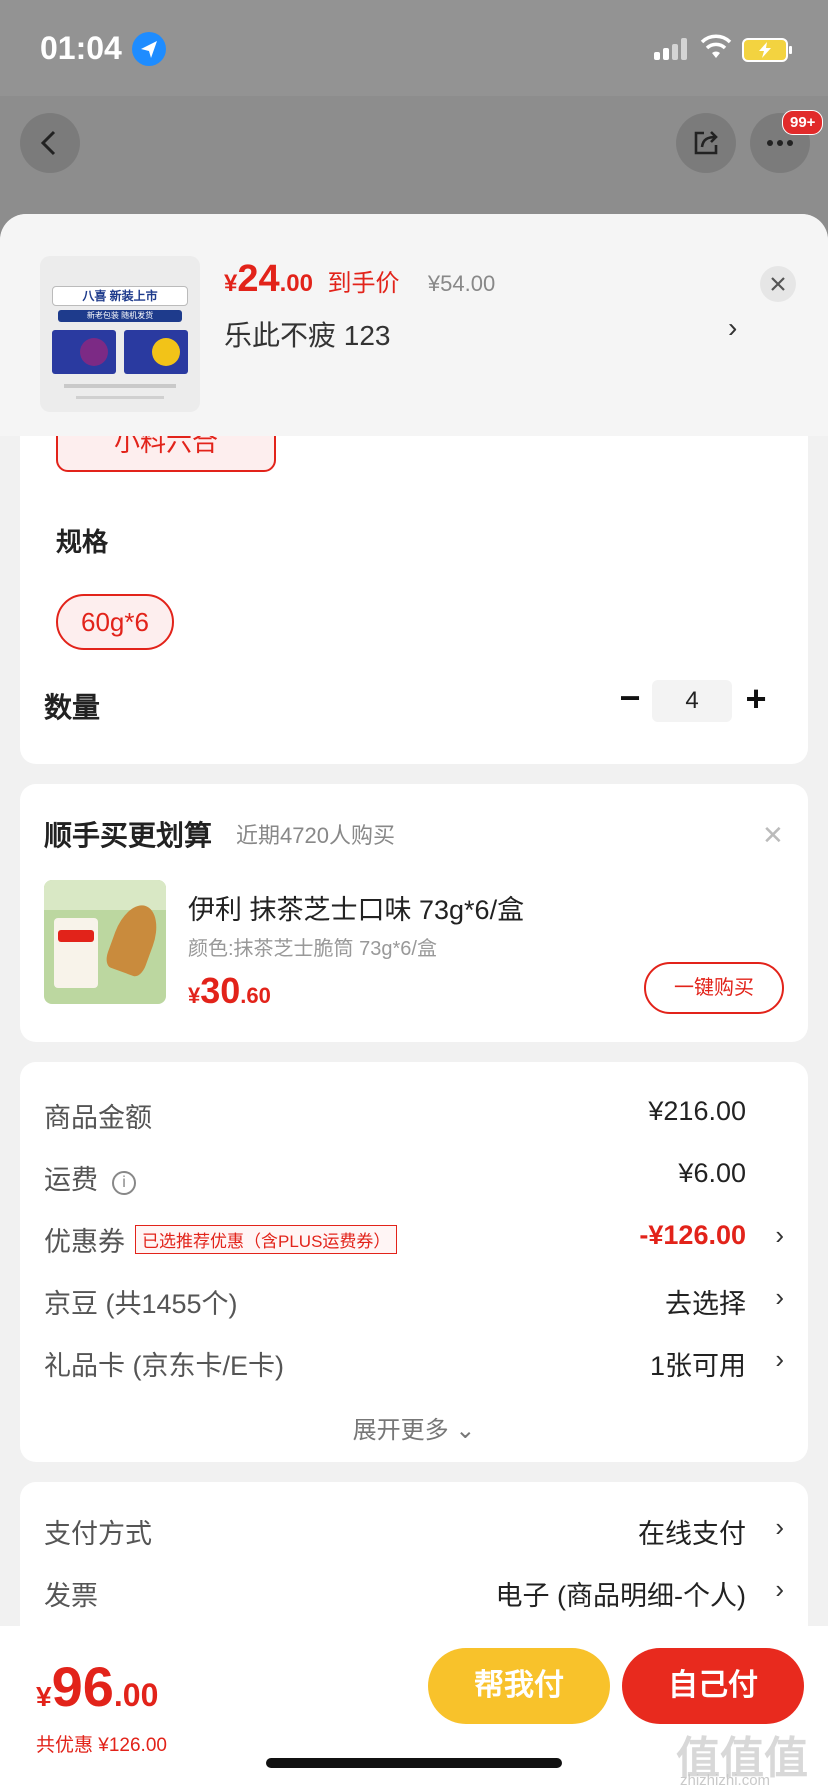  I want to click on price-currency: ¥, so click(231, 283).